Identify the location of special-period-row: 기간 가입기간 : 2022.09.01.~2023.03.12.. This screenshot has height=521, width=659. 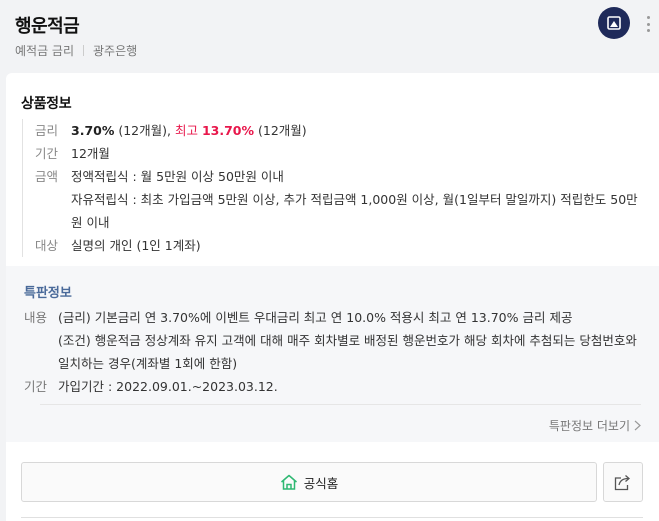
(334, 386).